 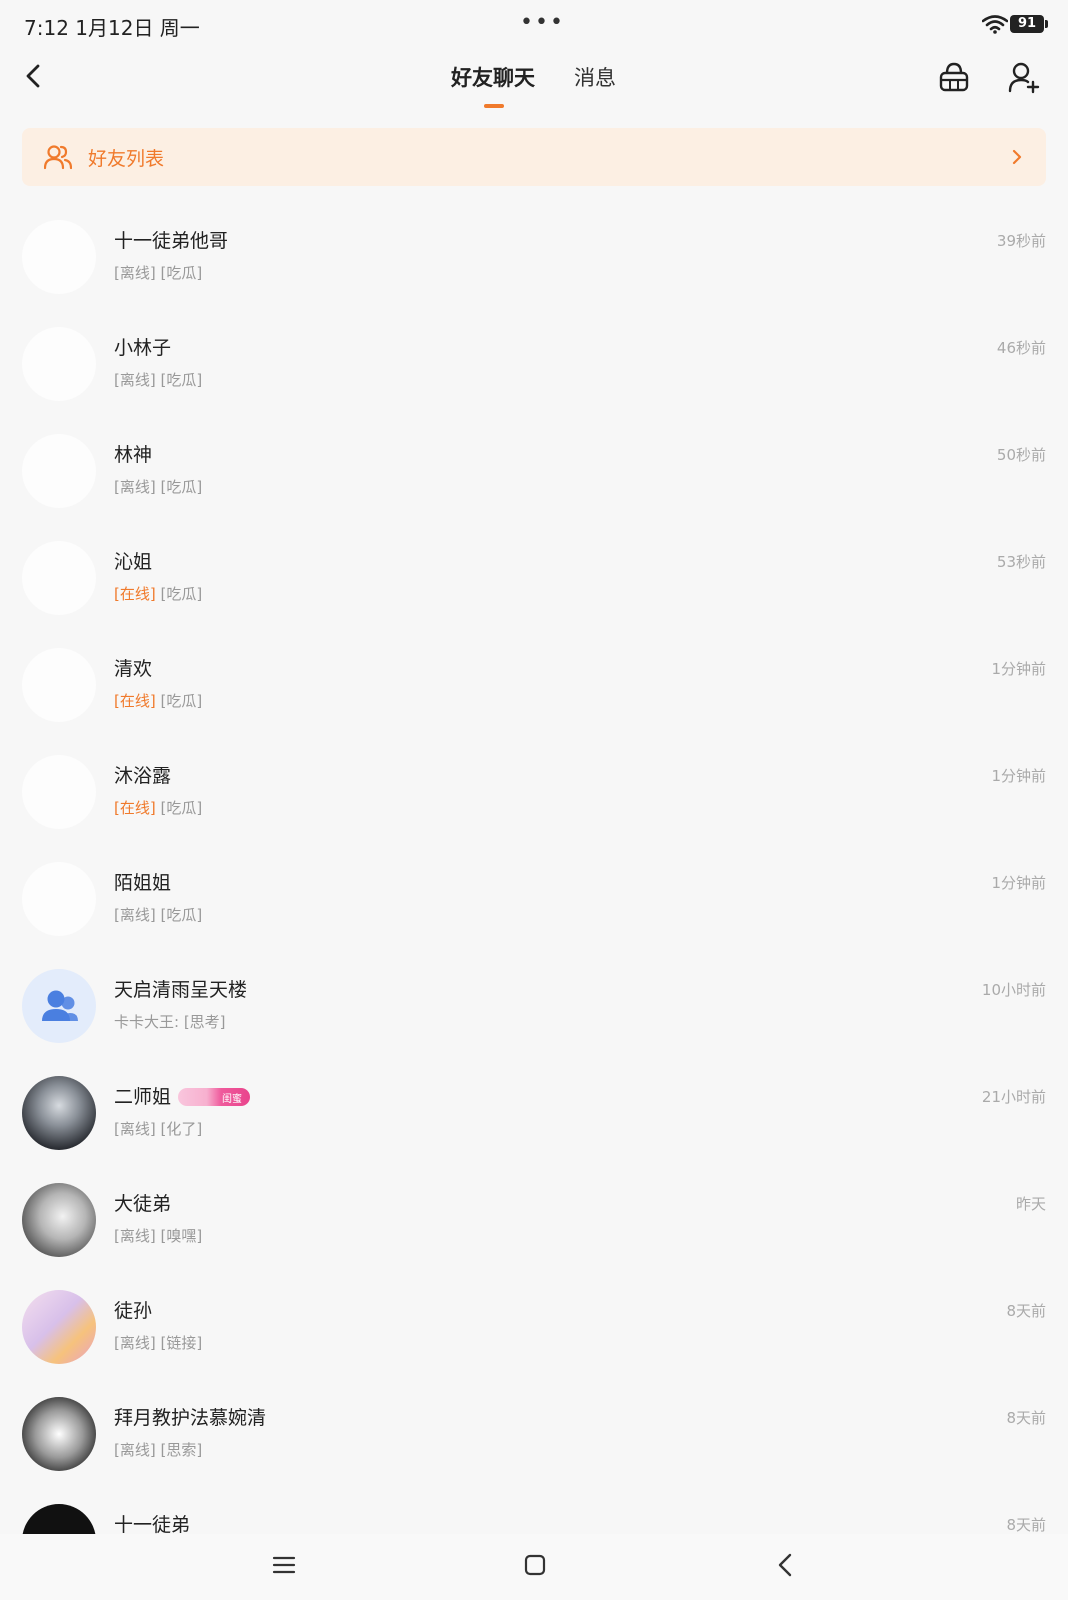 I want to click on preview-text: [思索], so click(x=179, y=1450).